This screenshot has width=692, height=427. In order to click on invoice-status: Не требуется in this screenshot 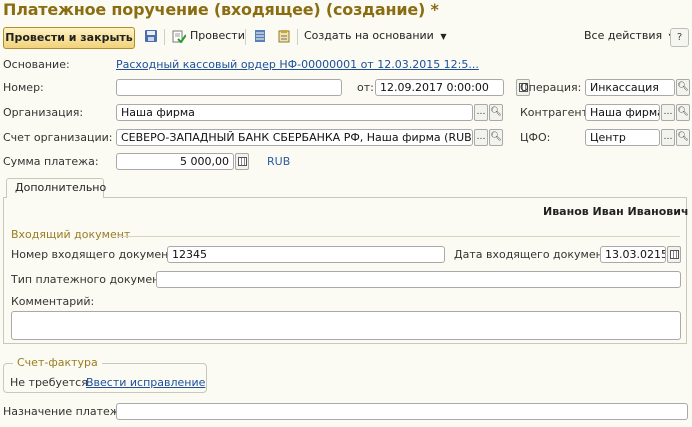, I will do `click(49, 382)`.